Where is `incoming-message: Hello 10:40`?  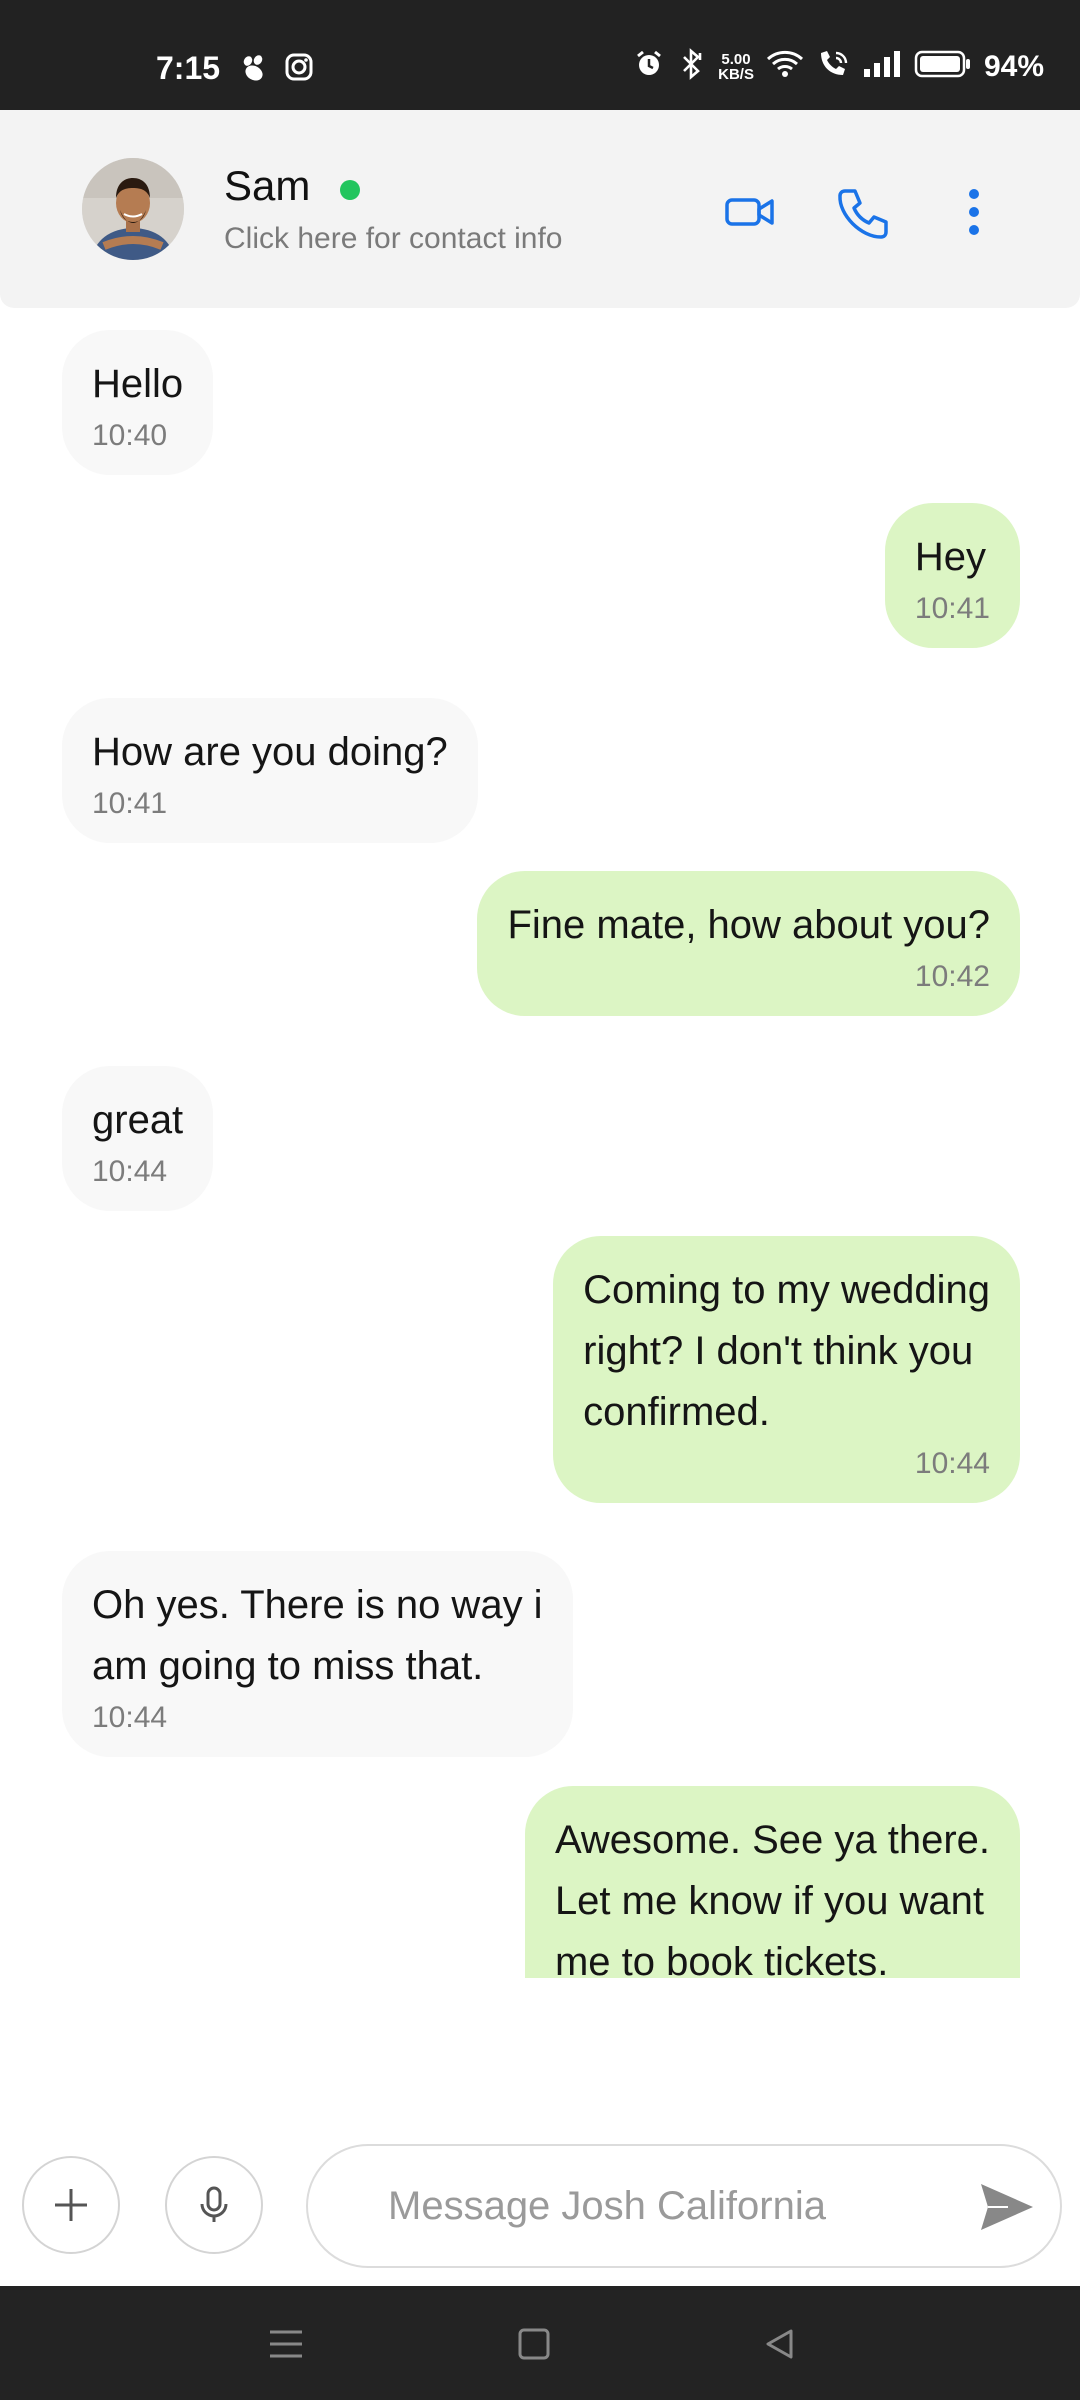
incoming-message: Hello 10:40 is located at coordinates (138, 402).